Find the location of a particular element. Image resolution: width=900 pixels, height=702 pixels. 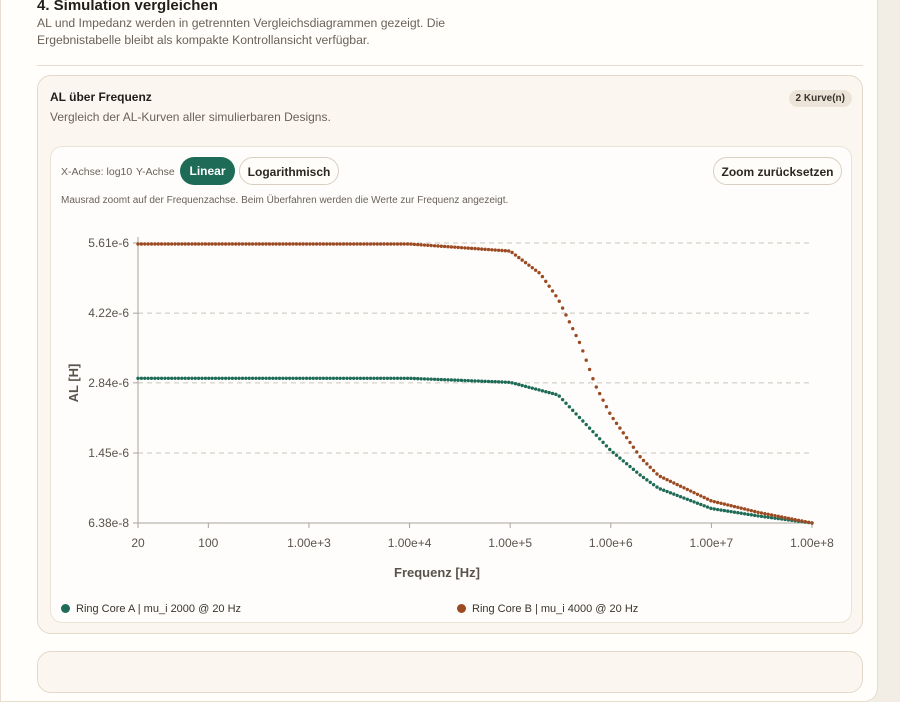

legend-item-series-a: Ring Core A | mu_i 2000 @ 20 Hz is located at coordinates (151, 609).